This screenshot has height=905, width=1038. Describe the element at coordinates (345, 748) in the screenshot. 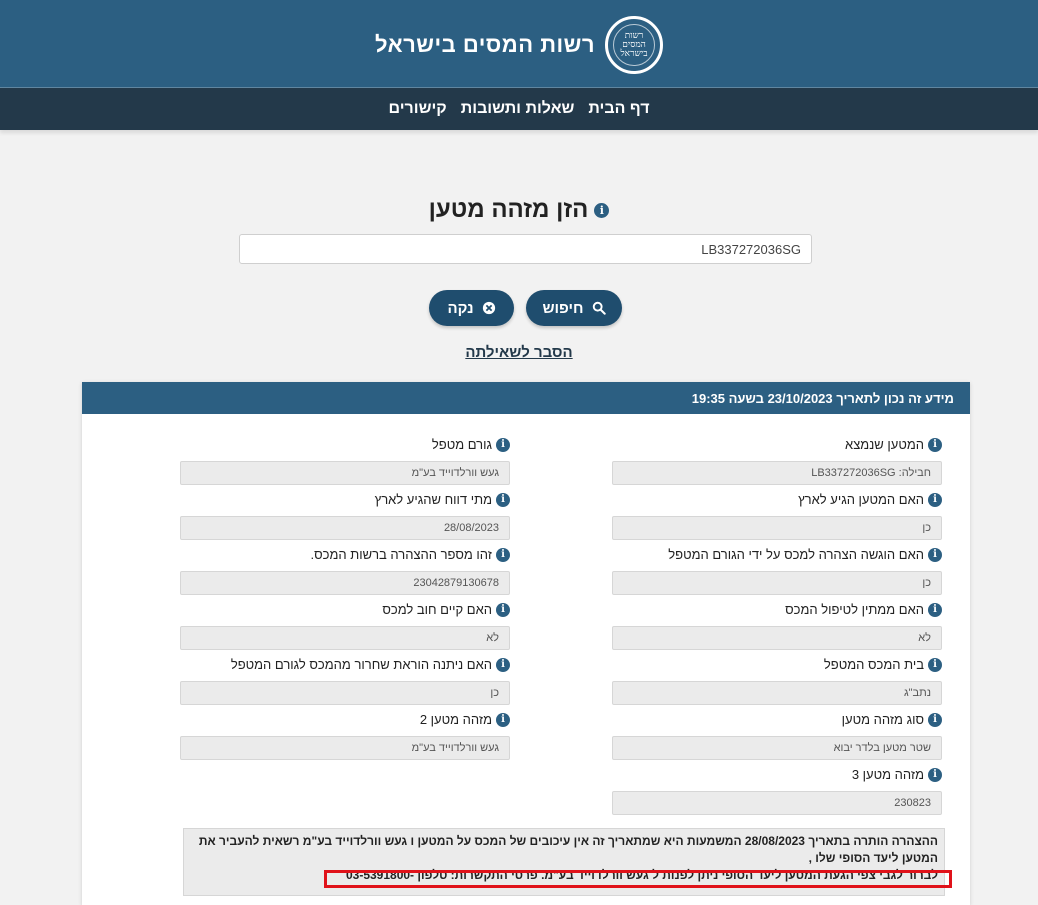

I see `field-cargo-id-2: געש וורלדוייד בע"מ` at that location.